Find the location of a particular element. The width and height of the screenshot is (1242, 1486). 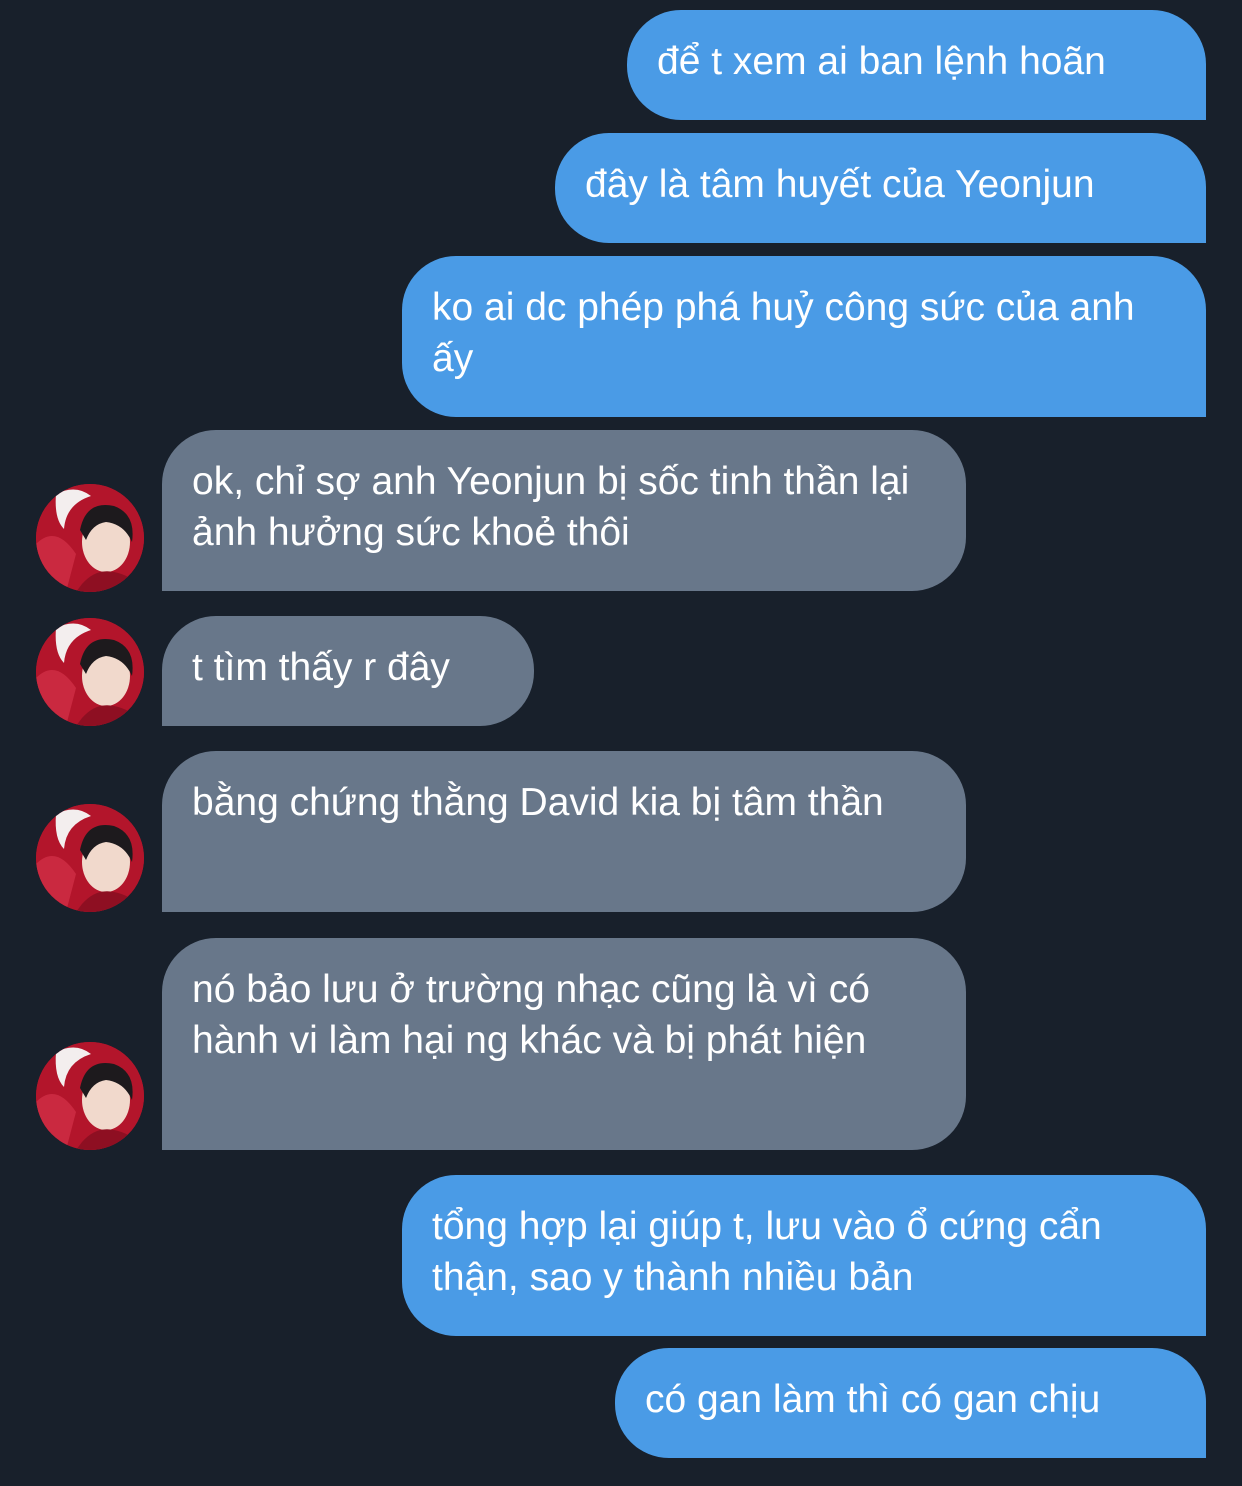

message-bubble-sent: đây là tâm huyết của Yeonjun is located at coordinates (880, 188).